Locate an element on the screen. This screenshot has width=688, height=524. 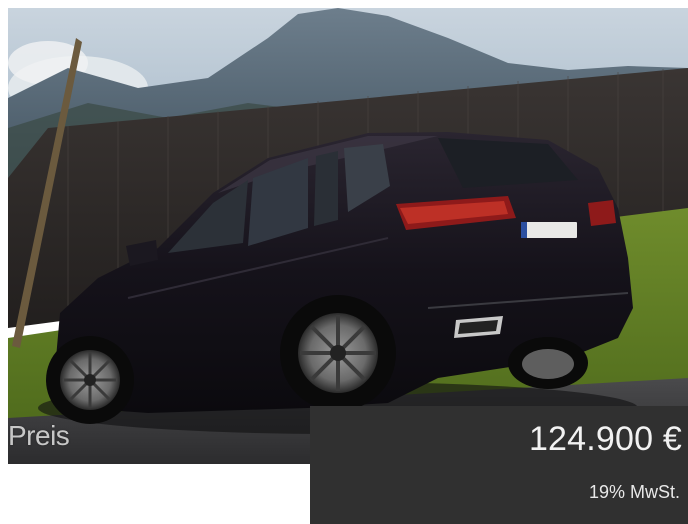
price-panel: 124.900 € 19% MwSt. is located at coordinates (499, 465).